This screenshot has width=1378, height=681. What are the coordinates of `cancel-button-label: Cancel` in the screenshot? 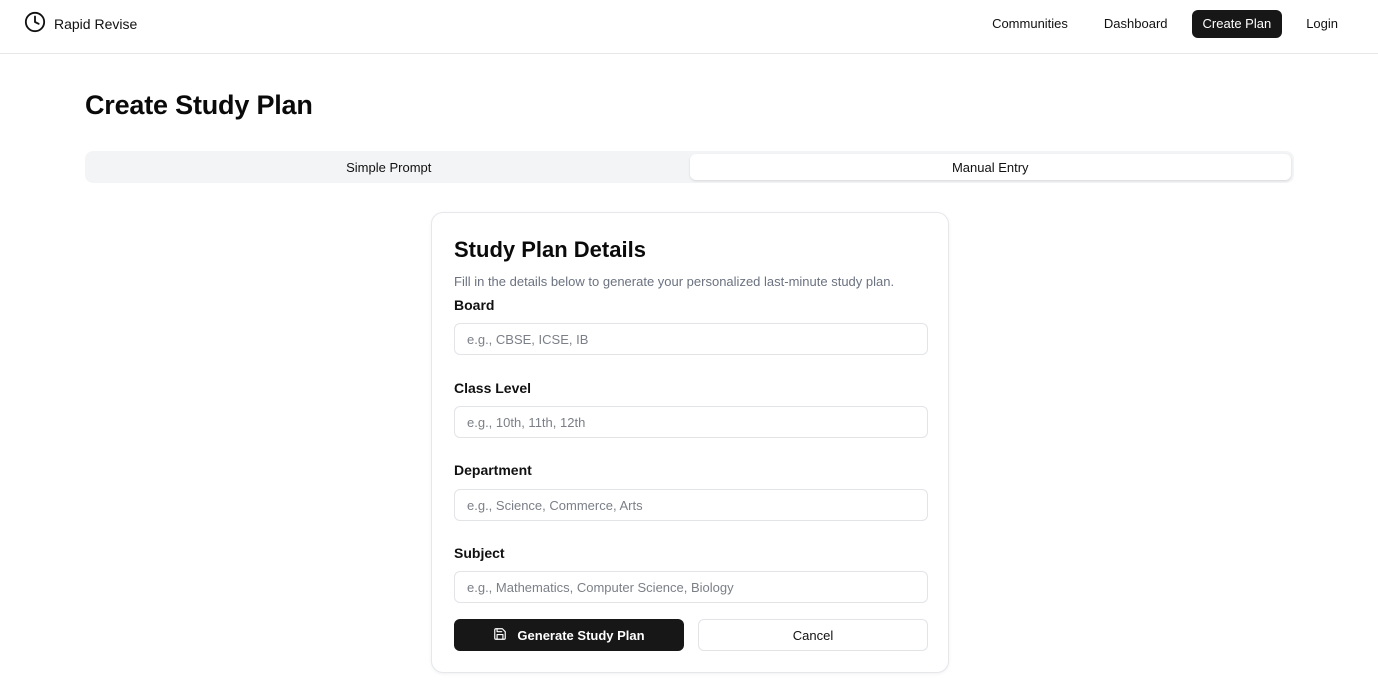 It's located at (813, 635).